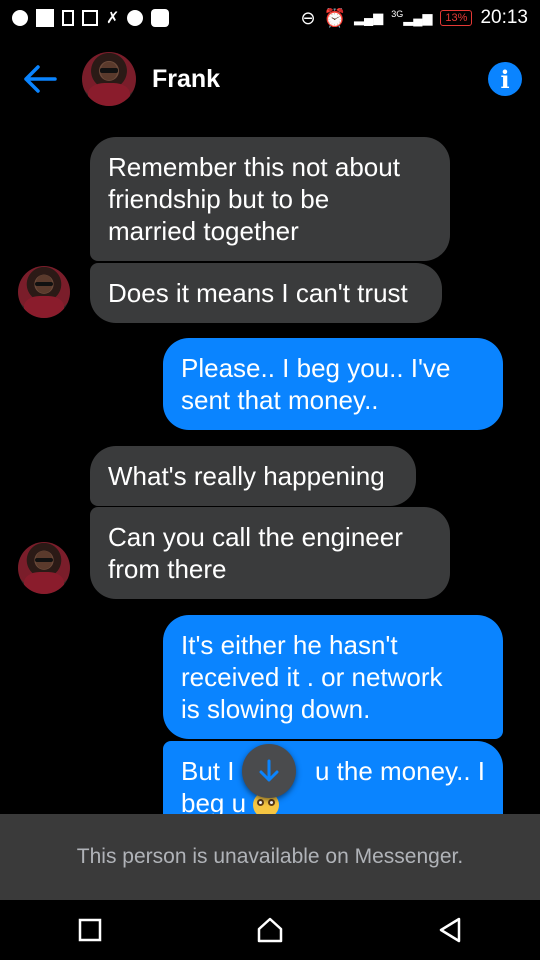  I want to click on recent-apps-button, so click(90, 930).